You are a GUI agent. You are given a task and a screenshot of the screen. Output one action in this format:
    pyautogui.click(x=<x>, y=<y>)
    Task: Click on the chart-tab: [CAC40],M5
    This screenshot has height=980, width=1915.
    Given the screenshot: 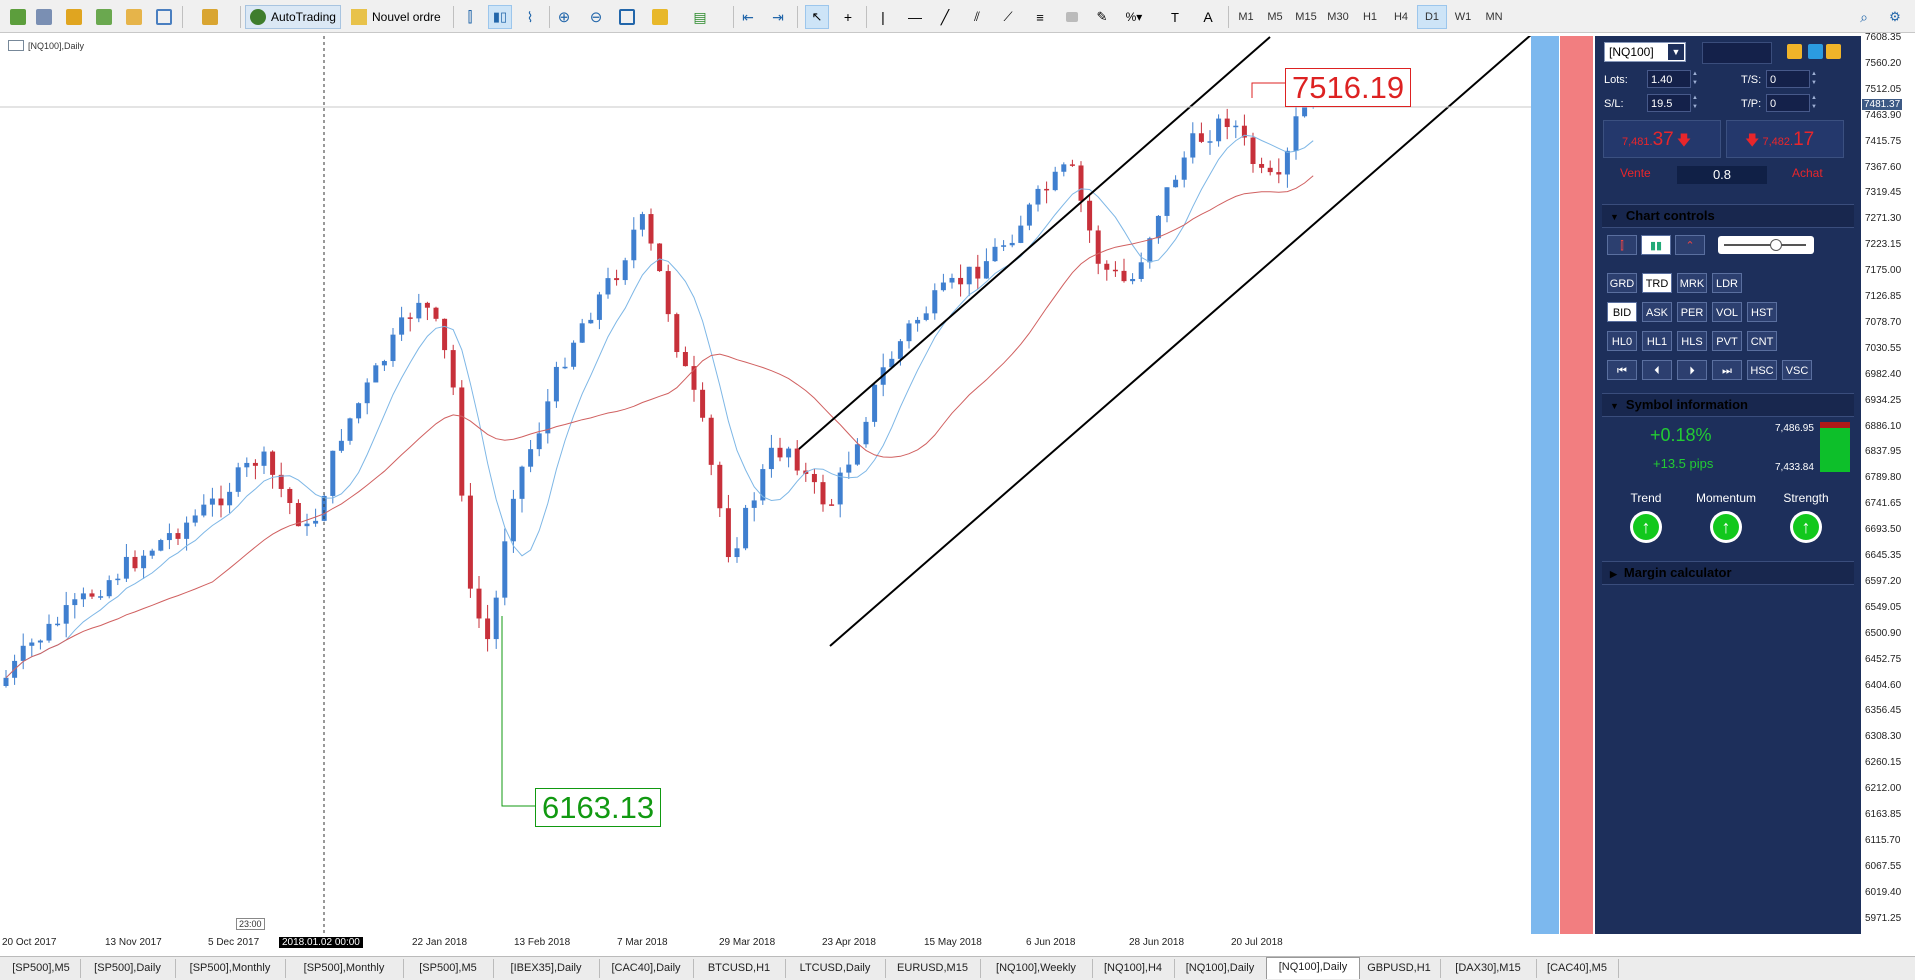 What is the action you would take?
    pyautogui.click(x=1577, y=968)
    